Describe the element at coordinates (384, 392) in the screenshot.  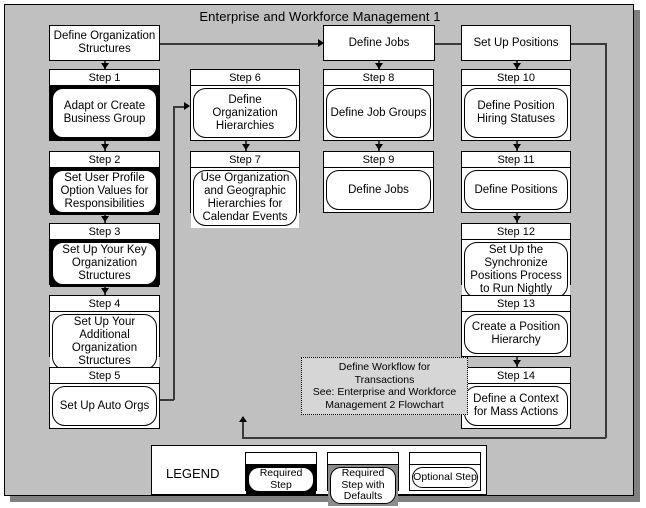
I see `note-line-3: See: Enterprise and Workforce` at that location.